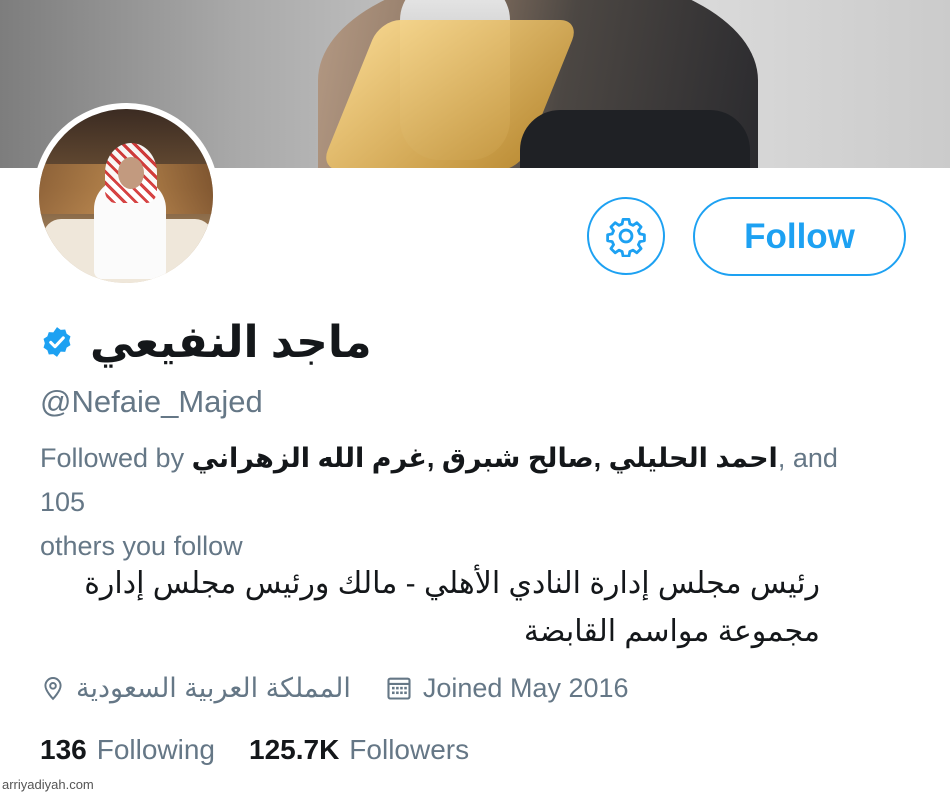 This screenshot has height=796, width=950. What do you see at coordinates (231, 342) in the screenshot?
I see `display-name: ماجد النفيعي` at bounding box center [231, 342].